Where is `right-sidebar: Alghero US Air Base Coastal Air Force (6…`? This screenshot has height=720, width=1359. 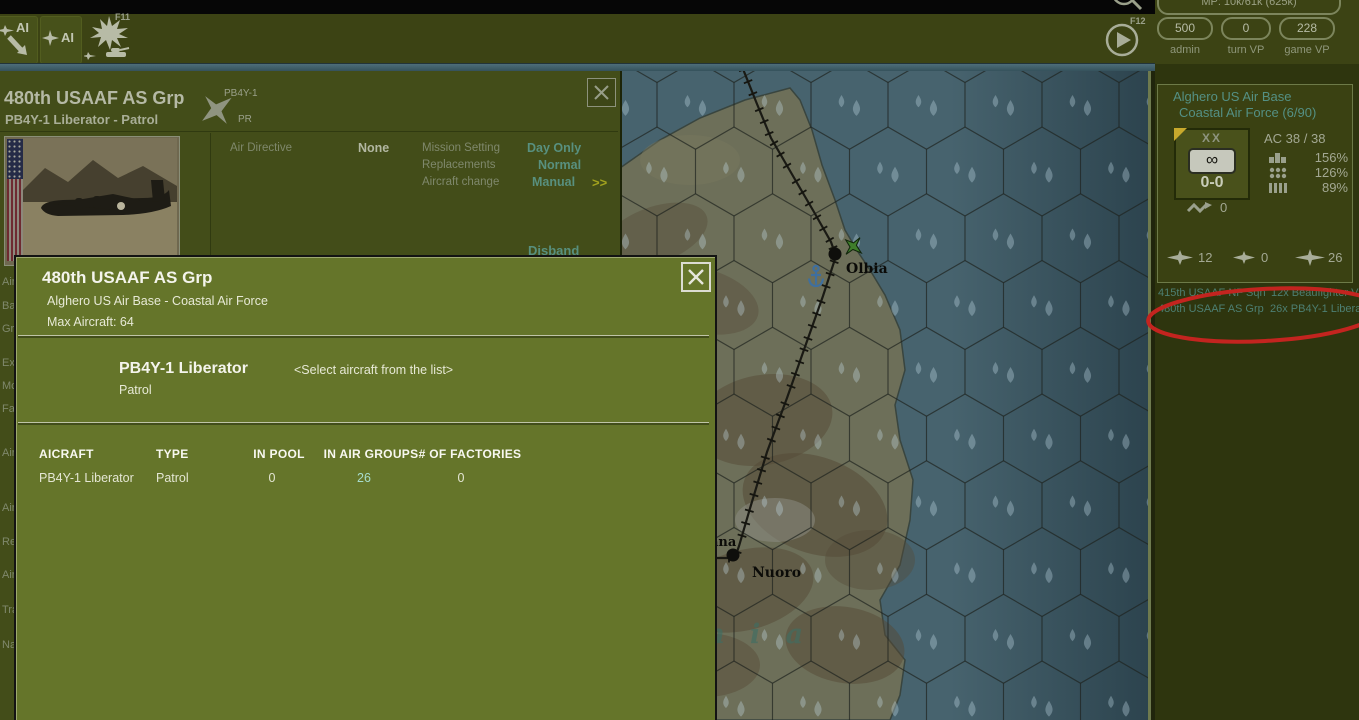 right-sidebar: Alghero US Air Base Coastal Air Force (6… is located at coordinates (1257, 392).